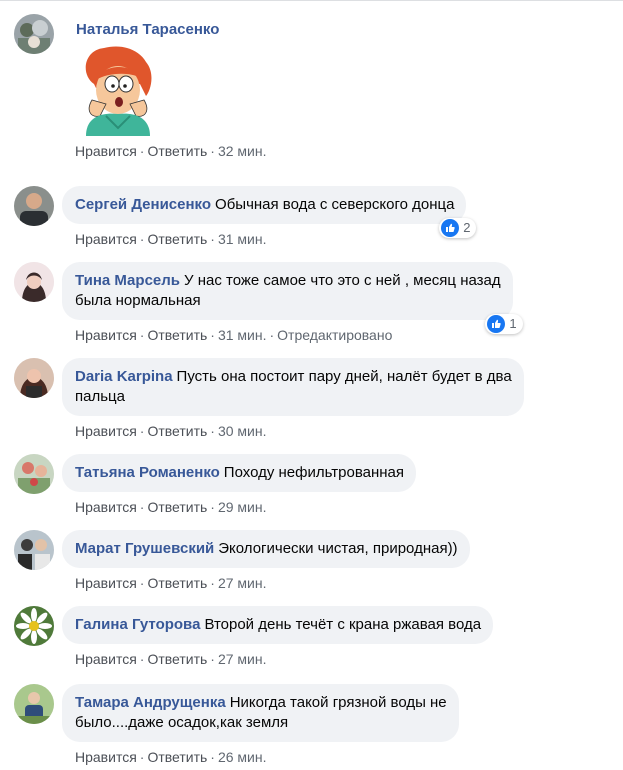  Describe the element at coordinates (335, 204) in the screenshot. I see `comment-text: Обычная вода с северского донца` at that location.